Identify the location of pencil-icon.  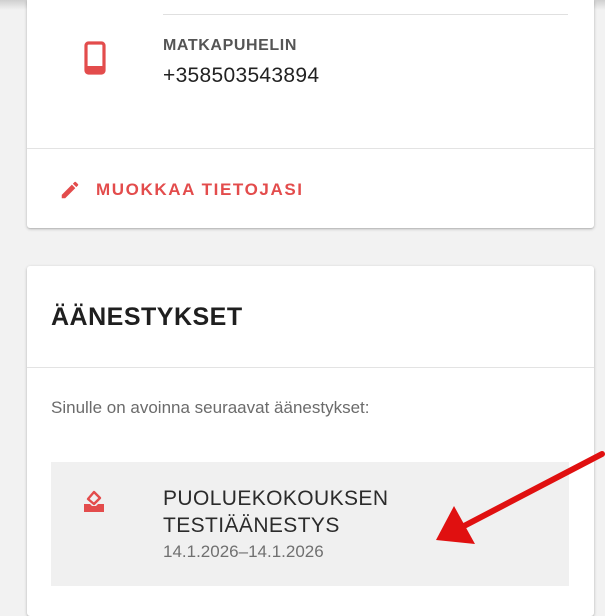
(70, 190).